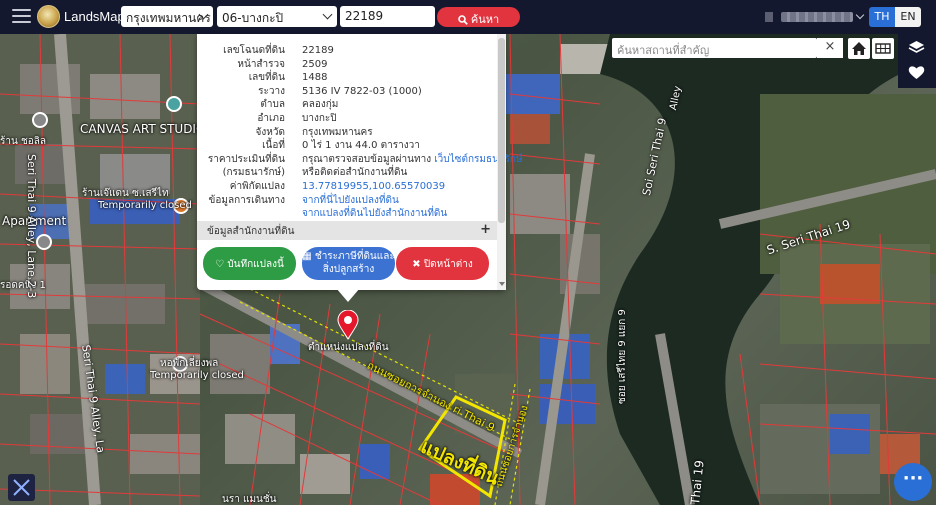 Image resolution: width=936 pixels, height=505 pixels. Describe the element at coordinates (347, 78) in the screenshot. I see `info-row: เลขที่ดิน 1488` at that location.